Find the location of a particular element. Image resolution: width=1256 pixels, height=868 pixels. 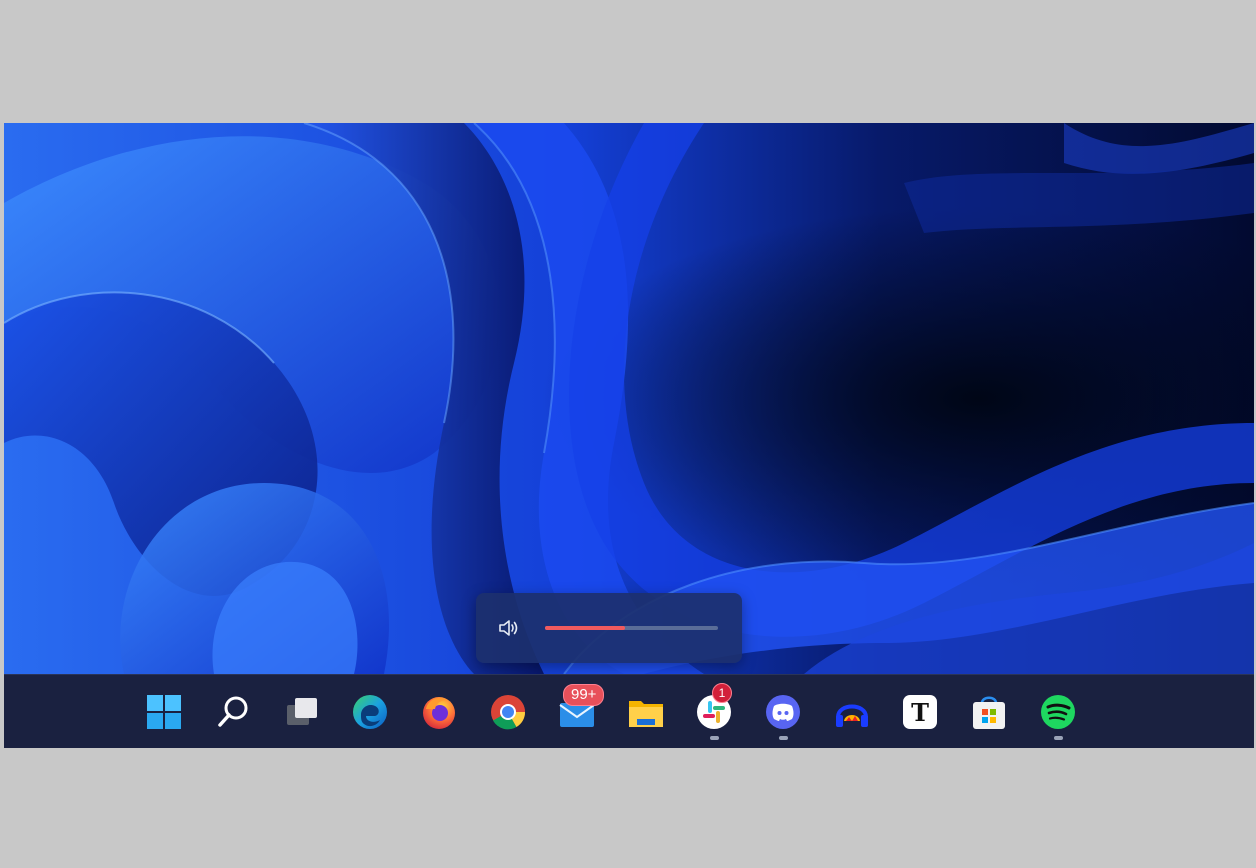

spotify-icon is located at coordinates (1058, 712).